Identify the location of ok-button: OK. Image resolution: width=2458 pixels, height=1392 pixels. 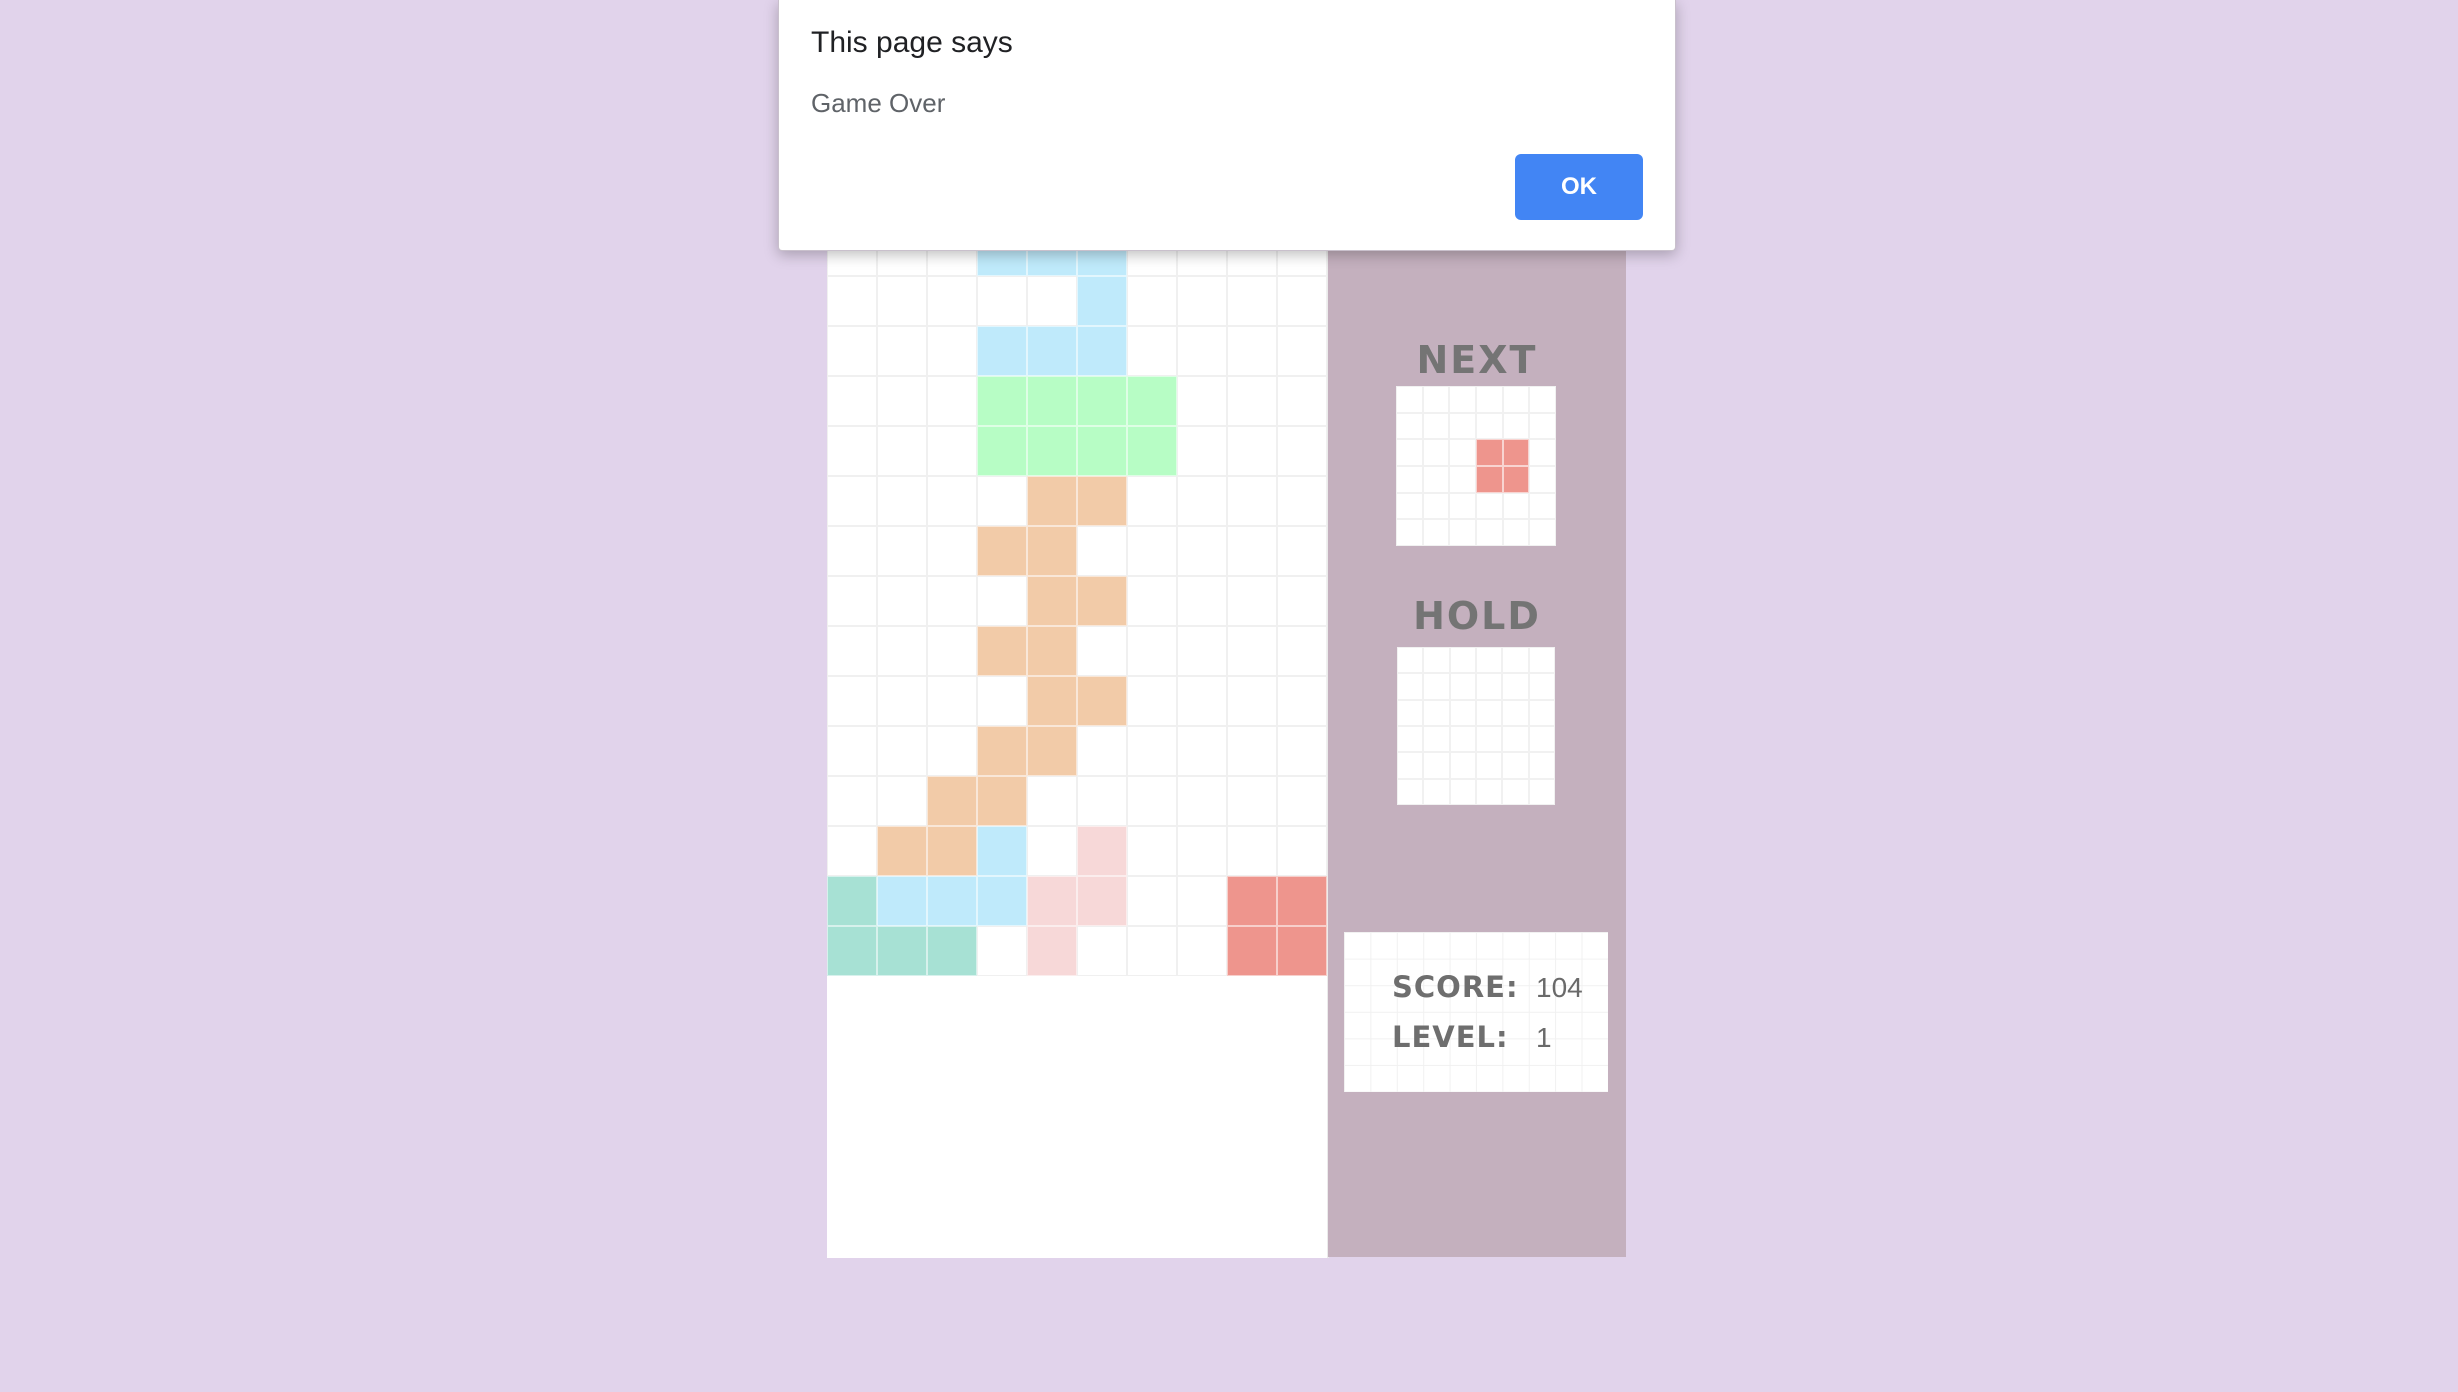
(1579, 187).